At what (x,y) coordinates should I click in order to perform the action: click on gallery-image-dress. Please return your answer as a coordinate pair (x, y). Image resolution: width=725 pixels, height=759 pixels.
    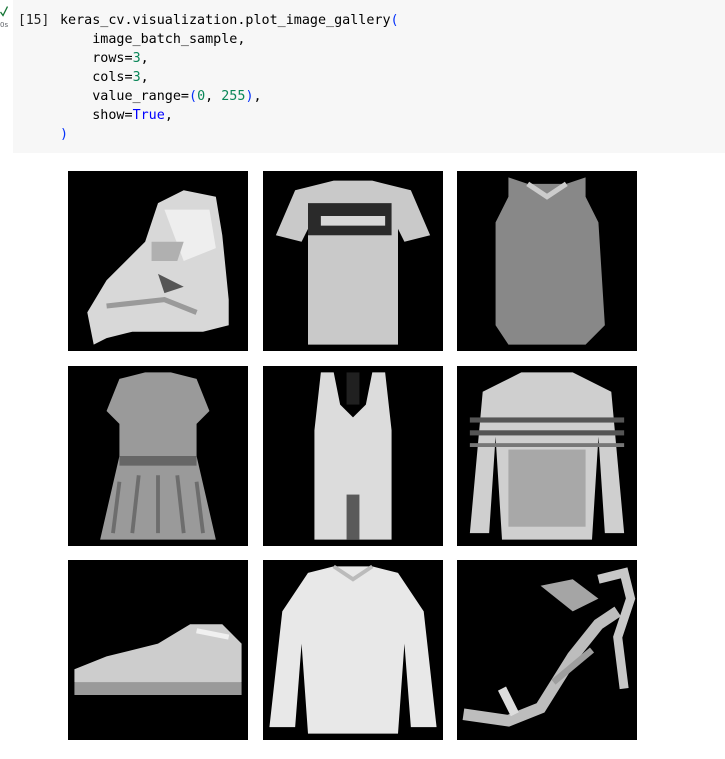
    Looking at the image, I should click on (158, 456).